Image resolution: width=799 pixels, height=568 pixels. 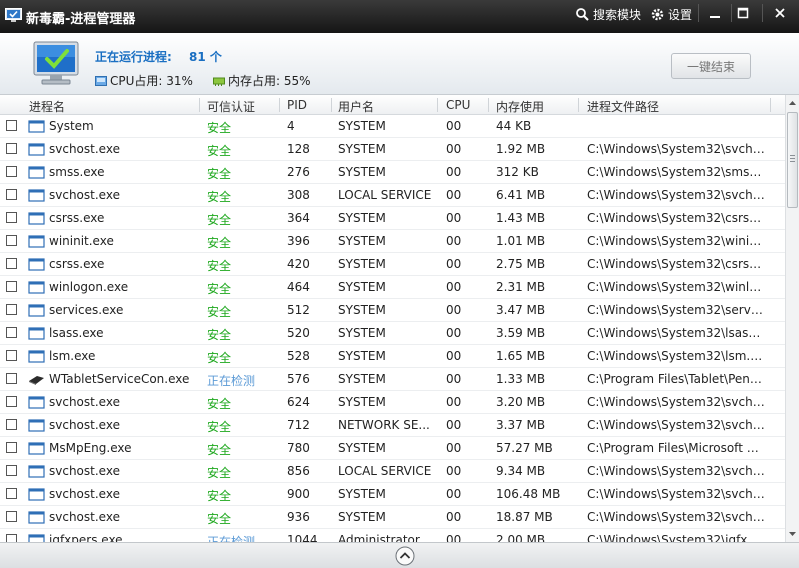 I want to click on col-header-path: 进程文件路径, so click(x=623, y=106).